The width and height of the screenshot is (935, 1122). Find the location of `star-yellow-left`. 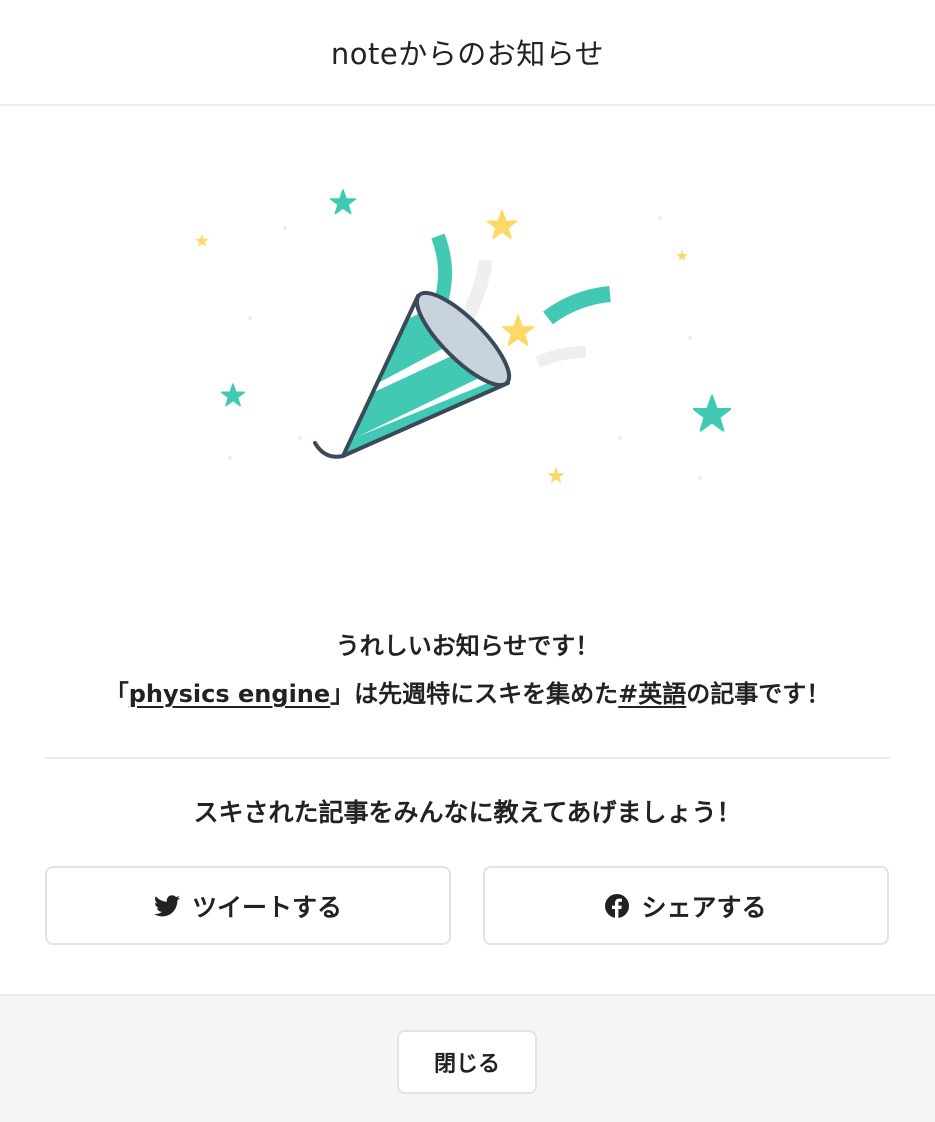

star-yellow-left is located at coordinates (202, 240).